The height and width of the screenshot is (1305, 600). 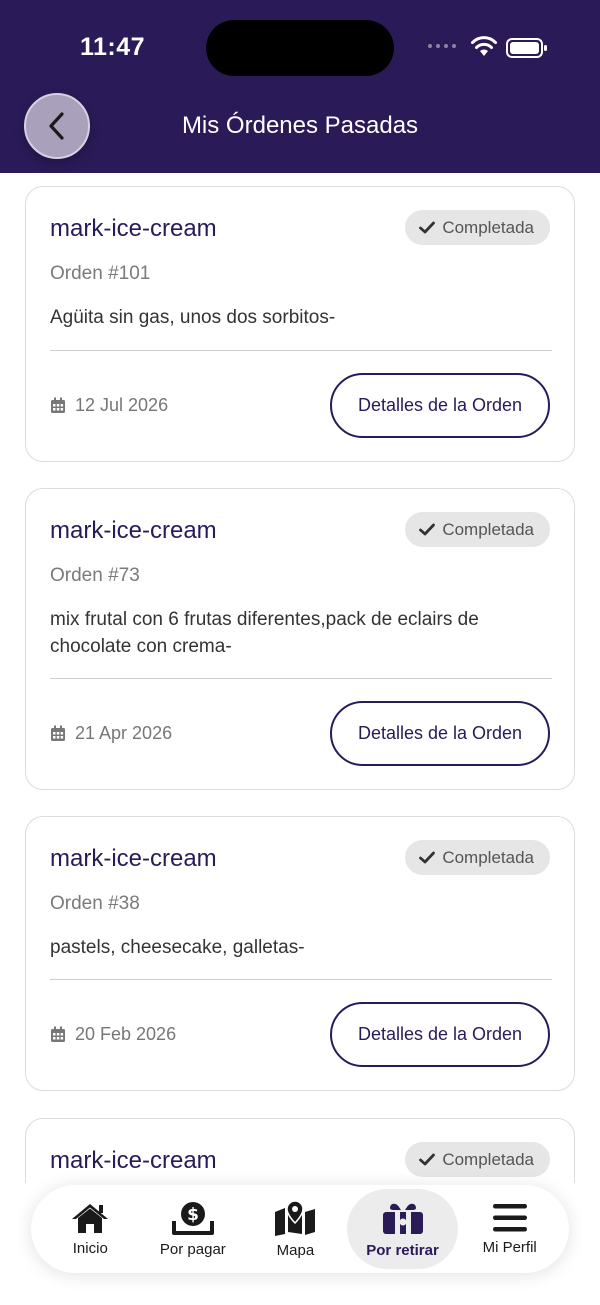 I want to click on order-number: Orden #101, so click(x=100, y=273).